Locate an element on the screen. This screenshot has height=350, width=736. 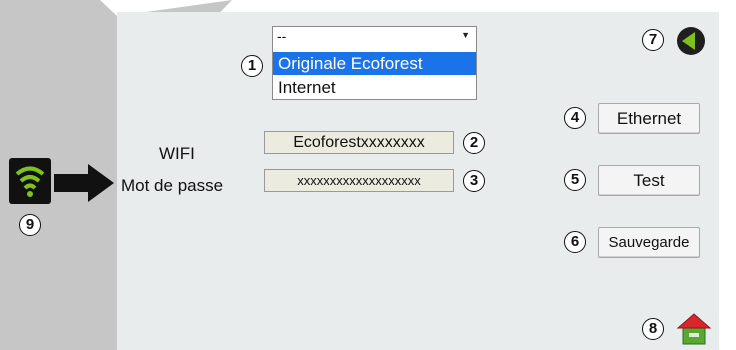
callout-4: 4 is located at coordinates (575, 118).